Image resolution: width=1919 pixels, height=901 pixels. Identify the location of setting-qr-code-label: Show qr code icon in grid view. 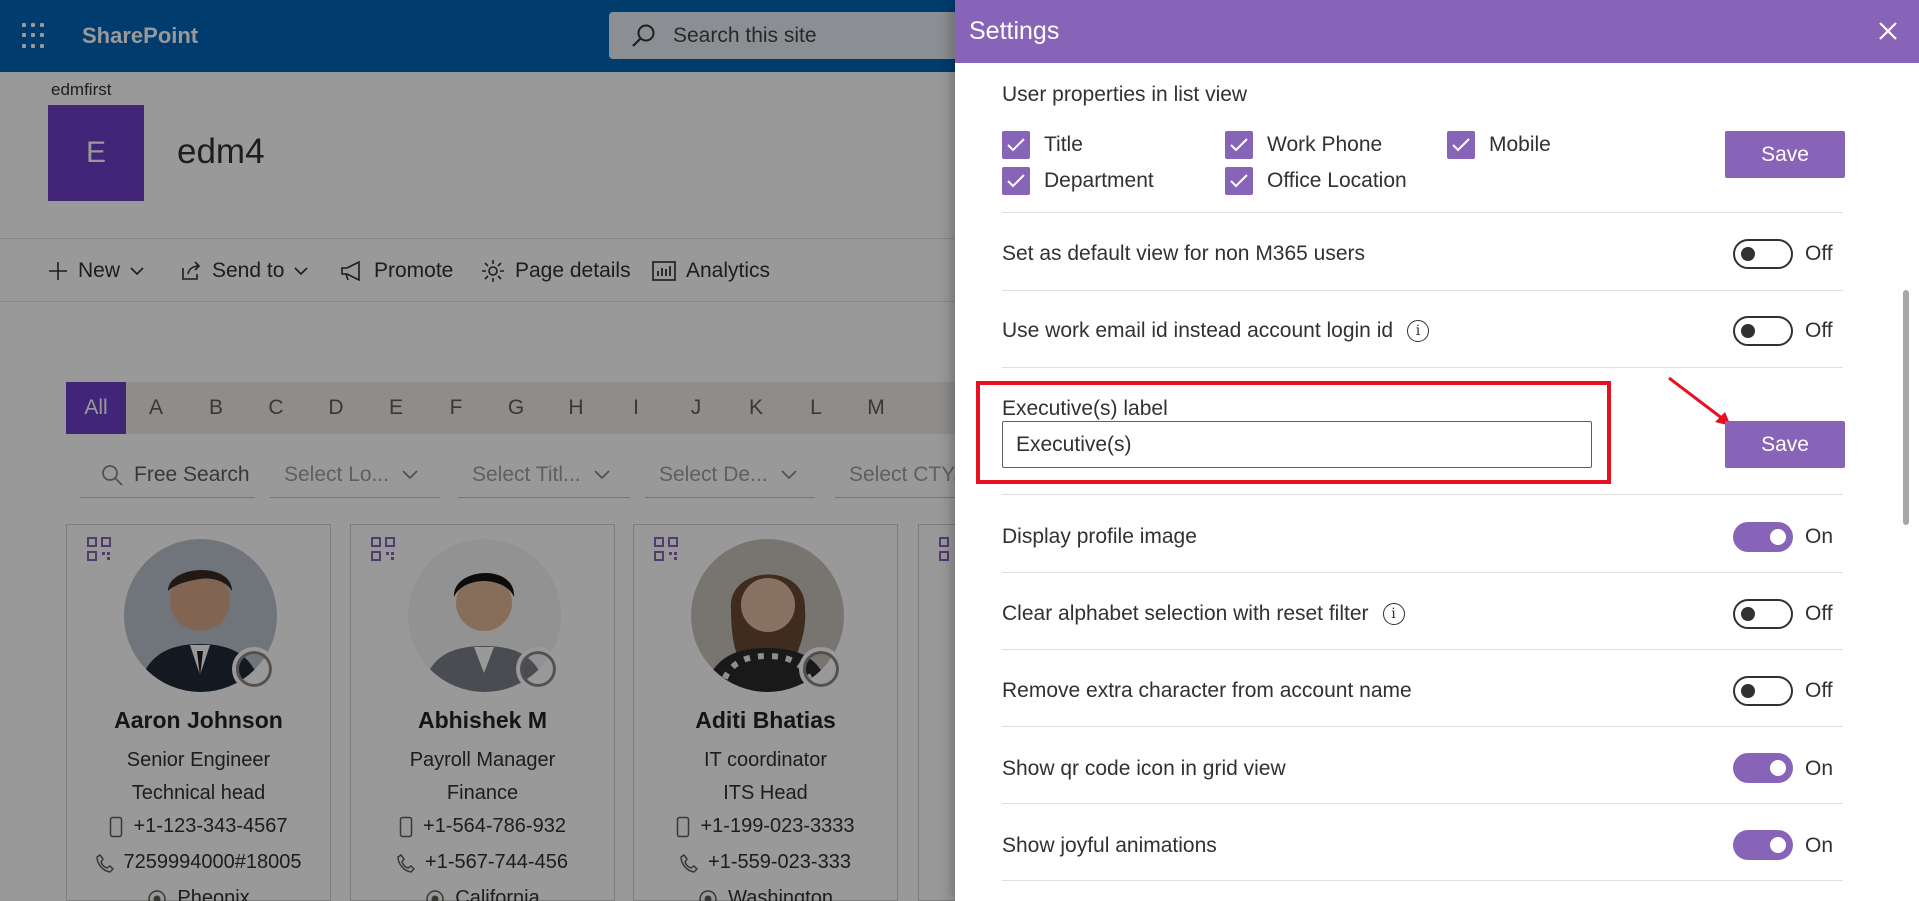
(1144, 768).